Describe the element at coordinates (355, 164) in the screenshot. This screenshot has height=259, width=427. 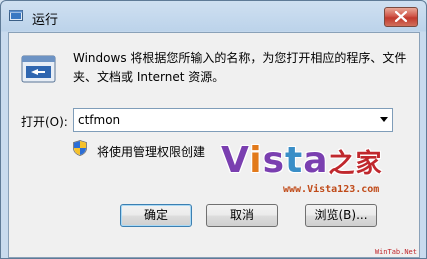
I see `watermark-chinese: 之家` at that location.